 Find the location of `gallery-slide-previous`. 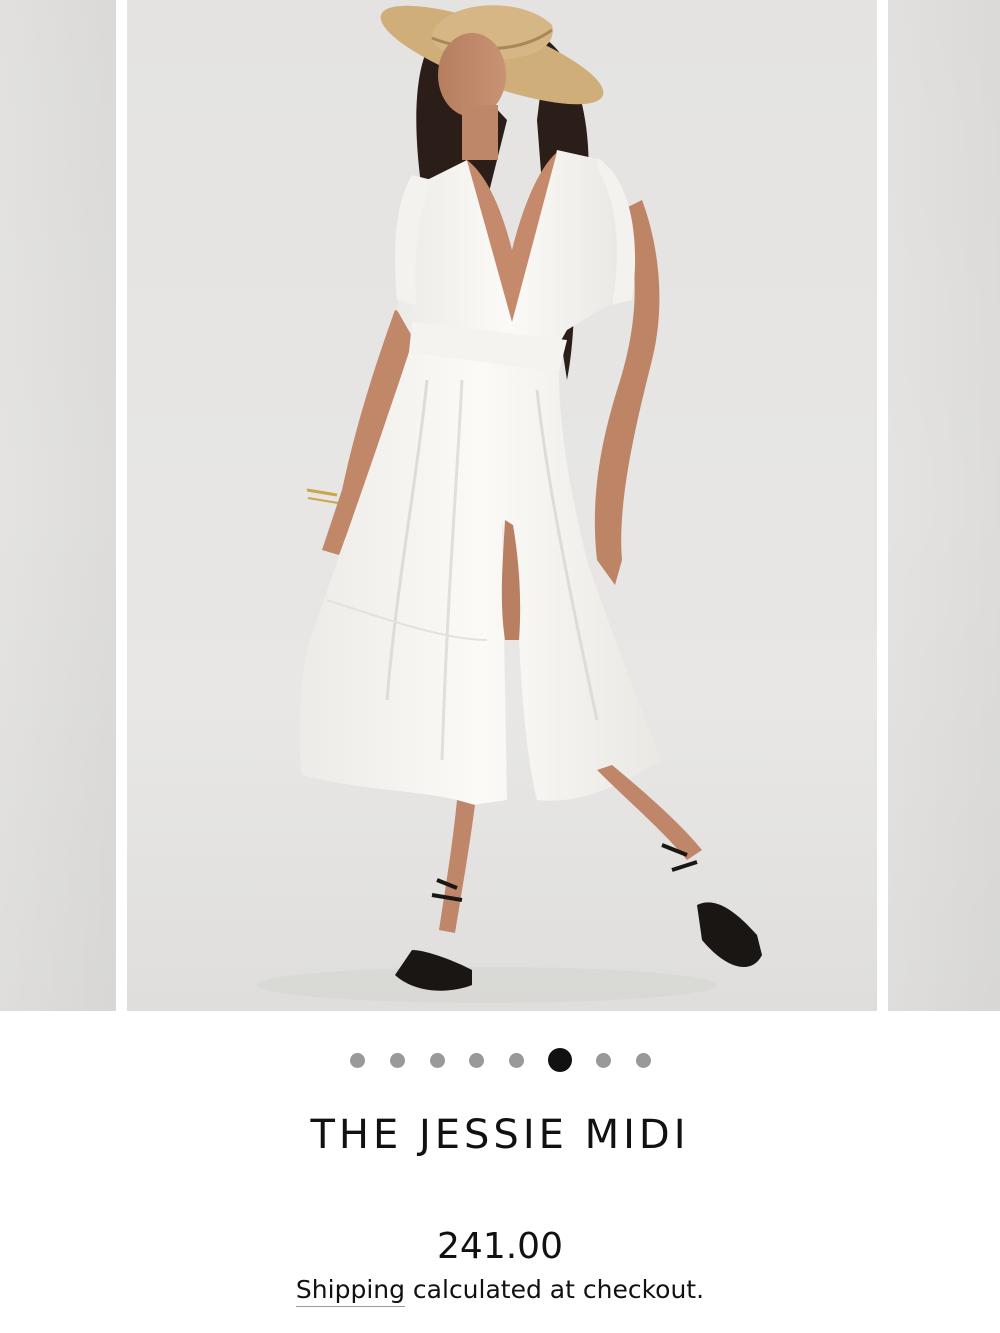

gallery-slide-previous is located at coordinates (58, 505).